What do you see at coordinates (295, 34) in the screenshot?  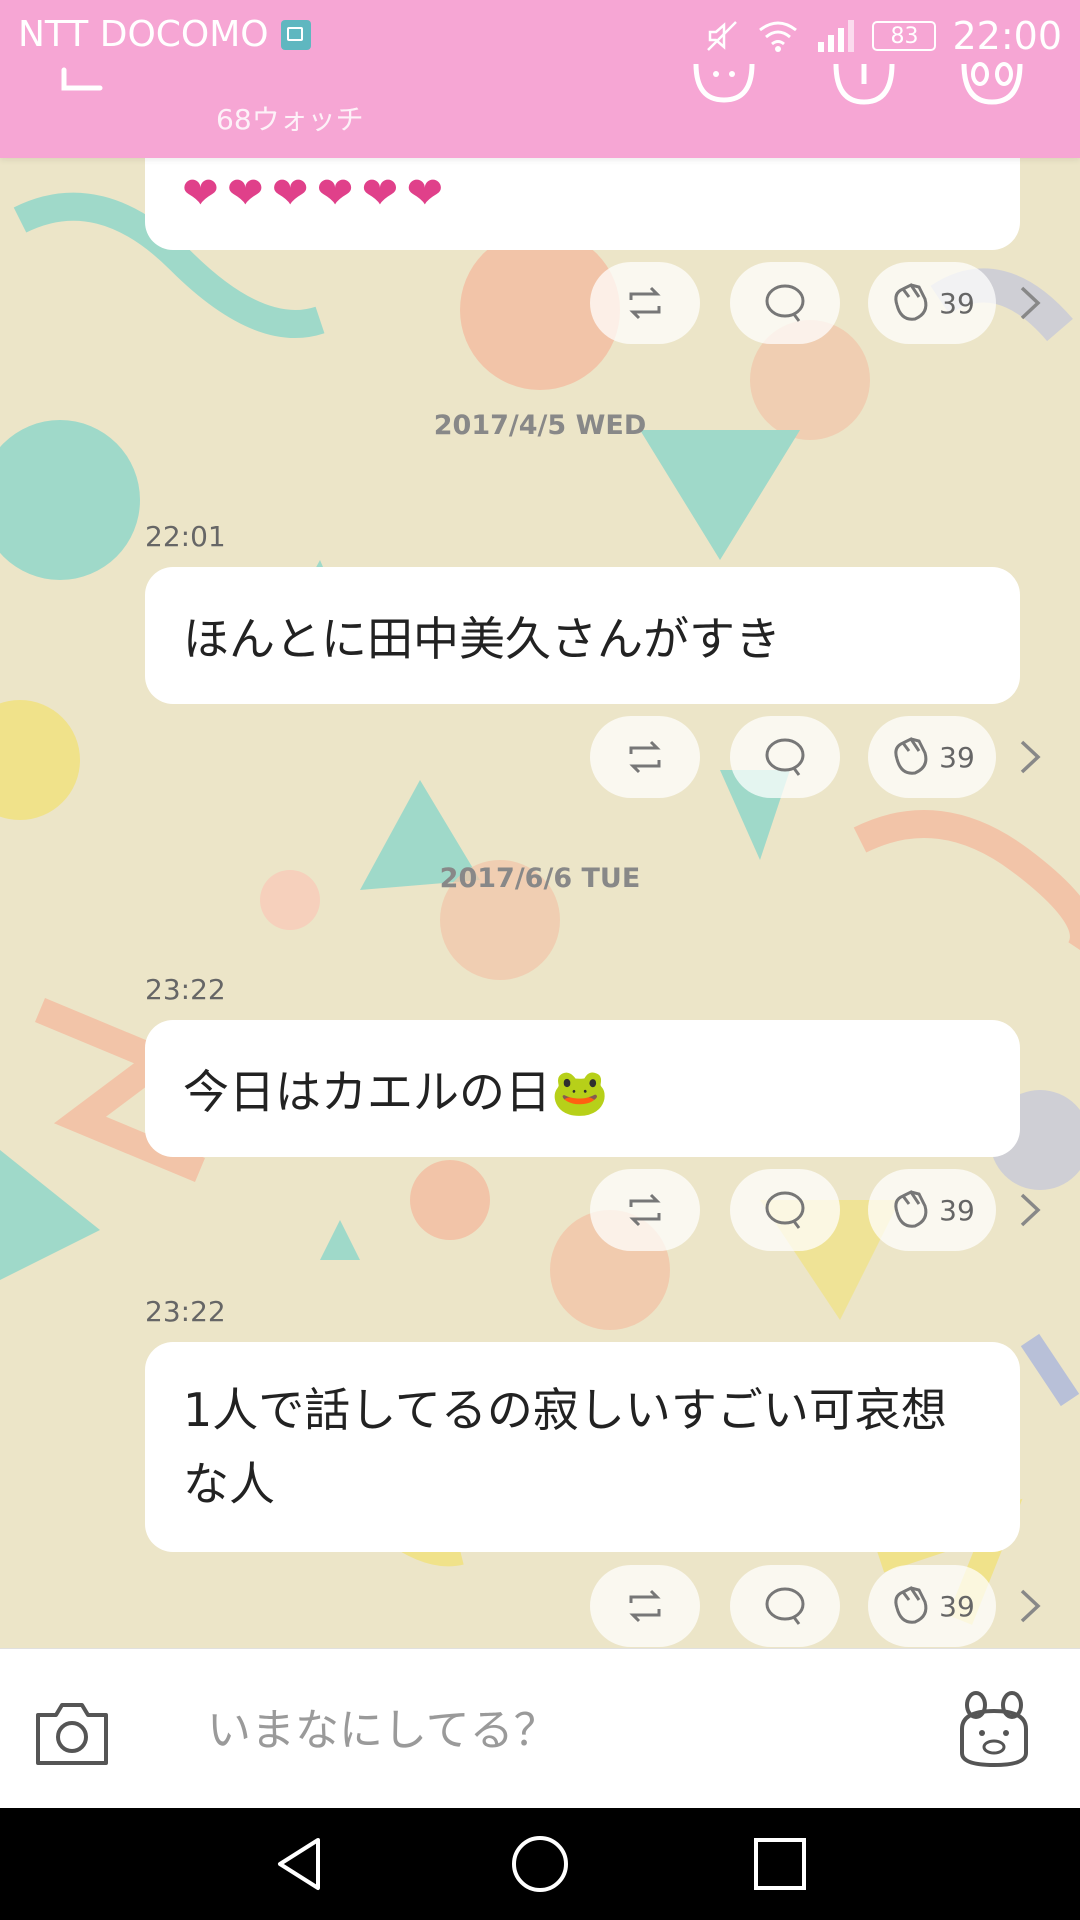 I see `gallery-notification-icon` at bounding box center [295, 34].